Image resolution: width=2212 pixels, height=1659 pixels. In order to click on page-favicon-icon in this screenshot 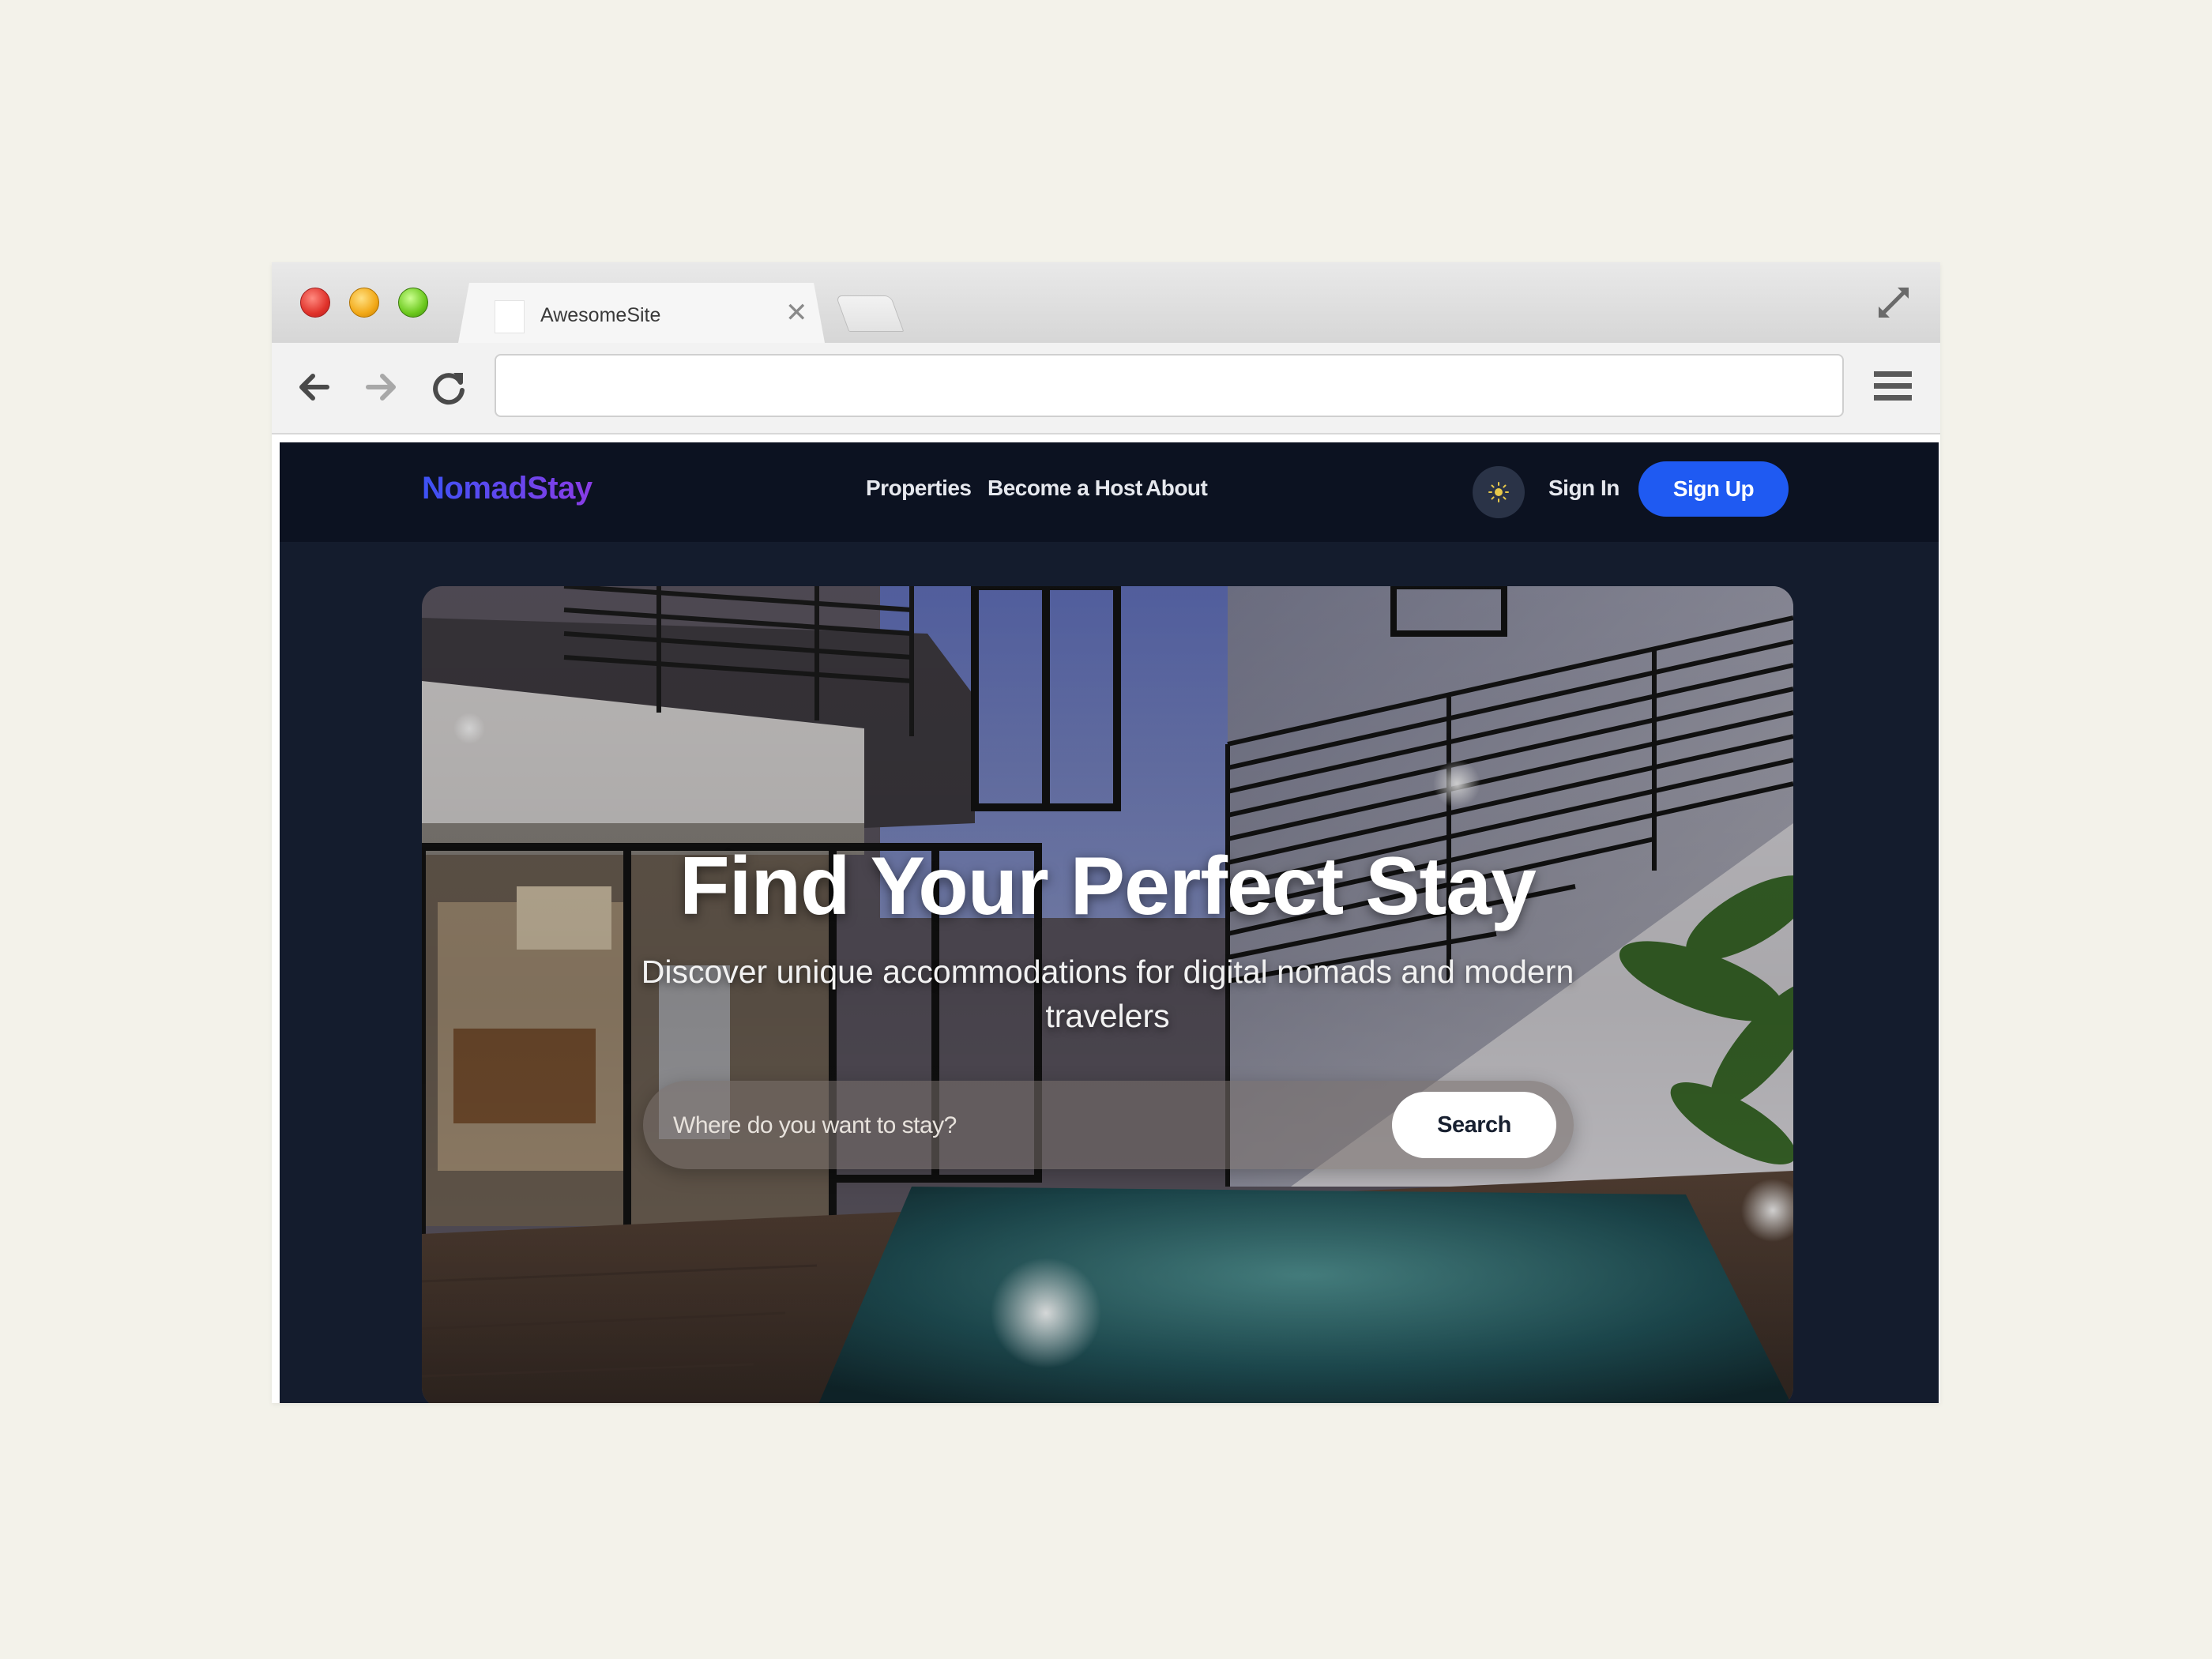, I will do `click(510, 317)`.